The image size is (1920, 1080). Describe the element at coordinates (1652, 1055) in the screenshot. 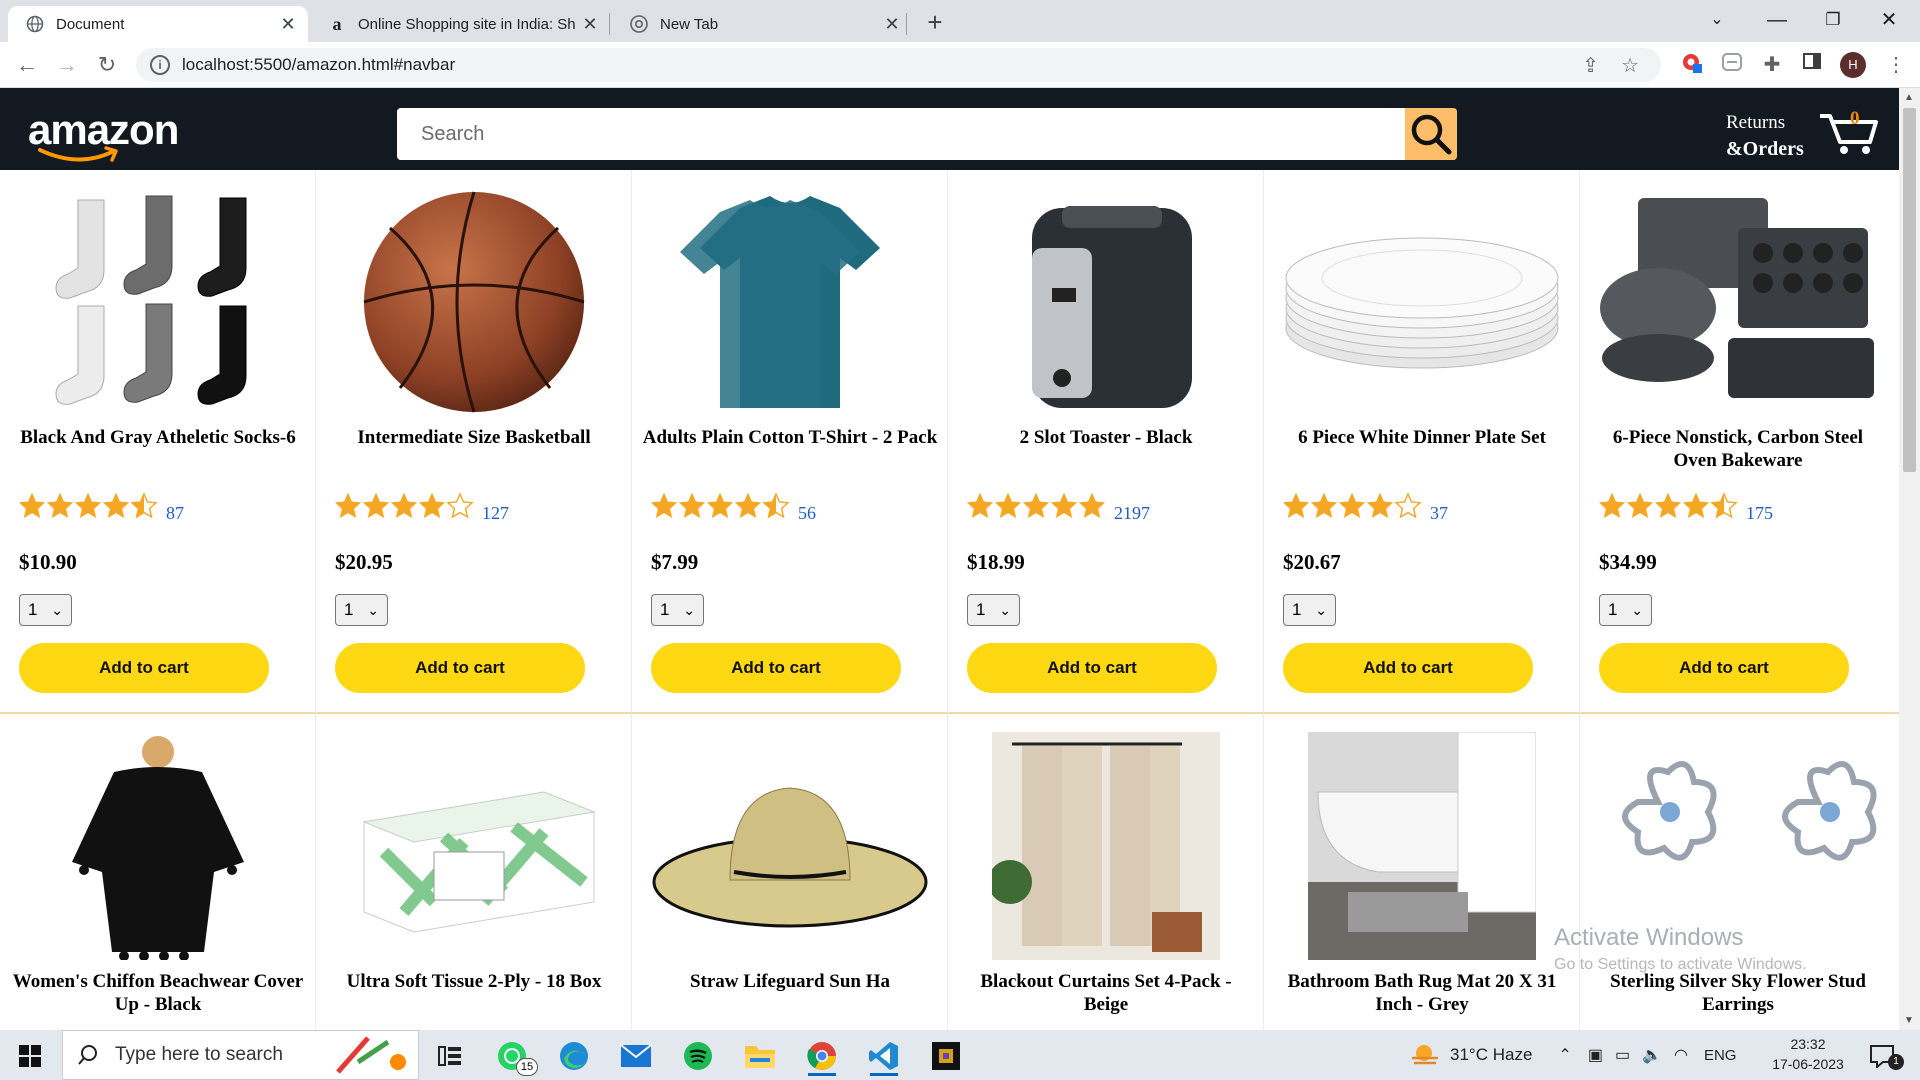

I see `volume-icon: 🔈` at that location.